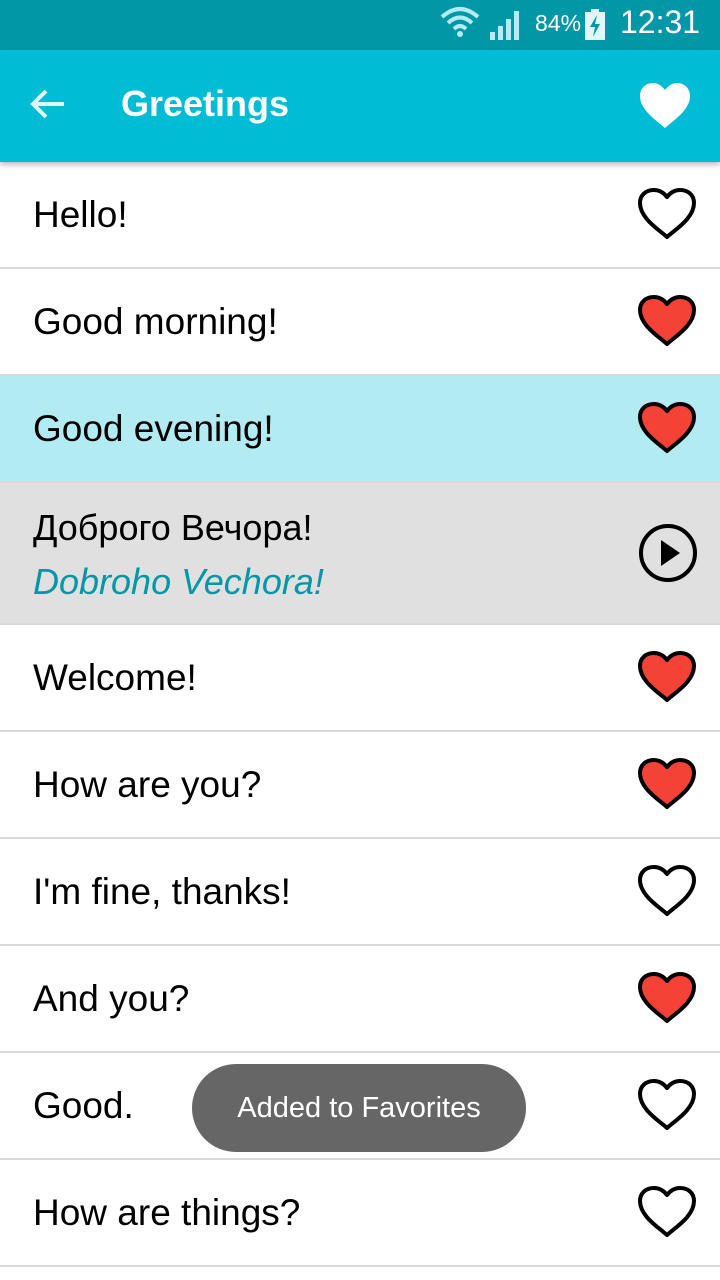  Describe the element at coordinates (83, 1105) in the screenshot. I see `phrase-text: Good.` at that location.